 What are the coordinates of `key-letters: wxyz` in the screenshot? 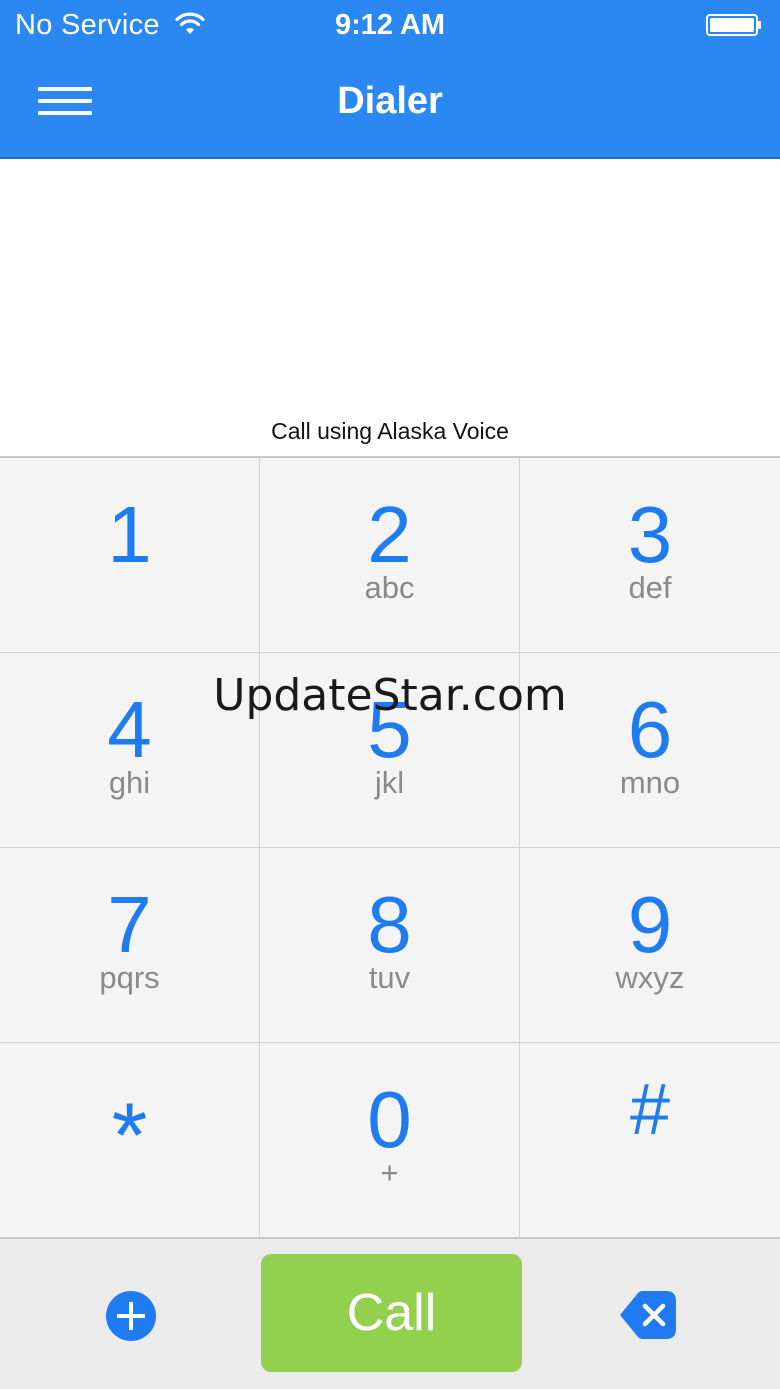 It's located at (650, 977).